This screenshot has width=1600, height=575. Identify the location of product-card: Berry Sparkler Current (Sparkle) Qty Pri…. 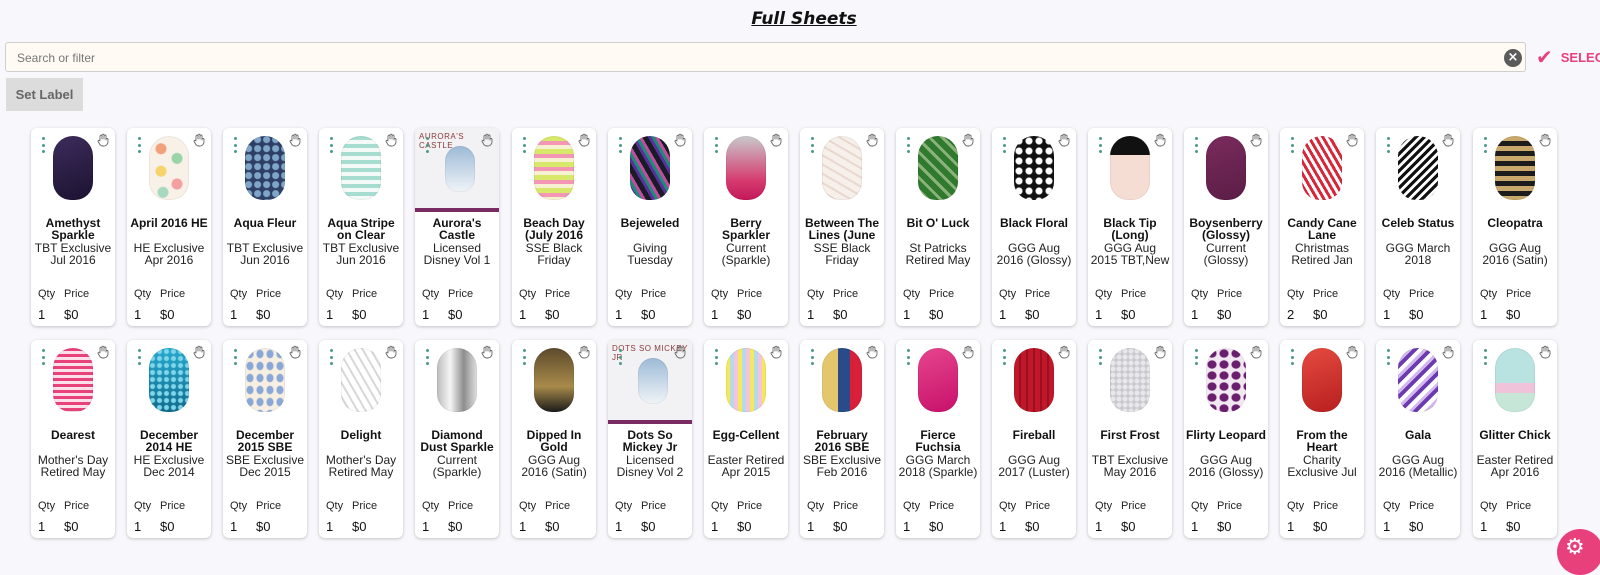
(746, 227).